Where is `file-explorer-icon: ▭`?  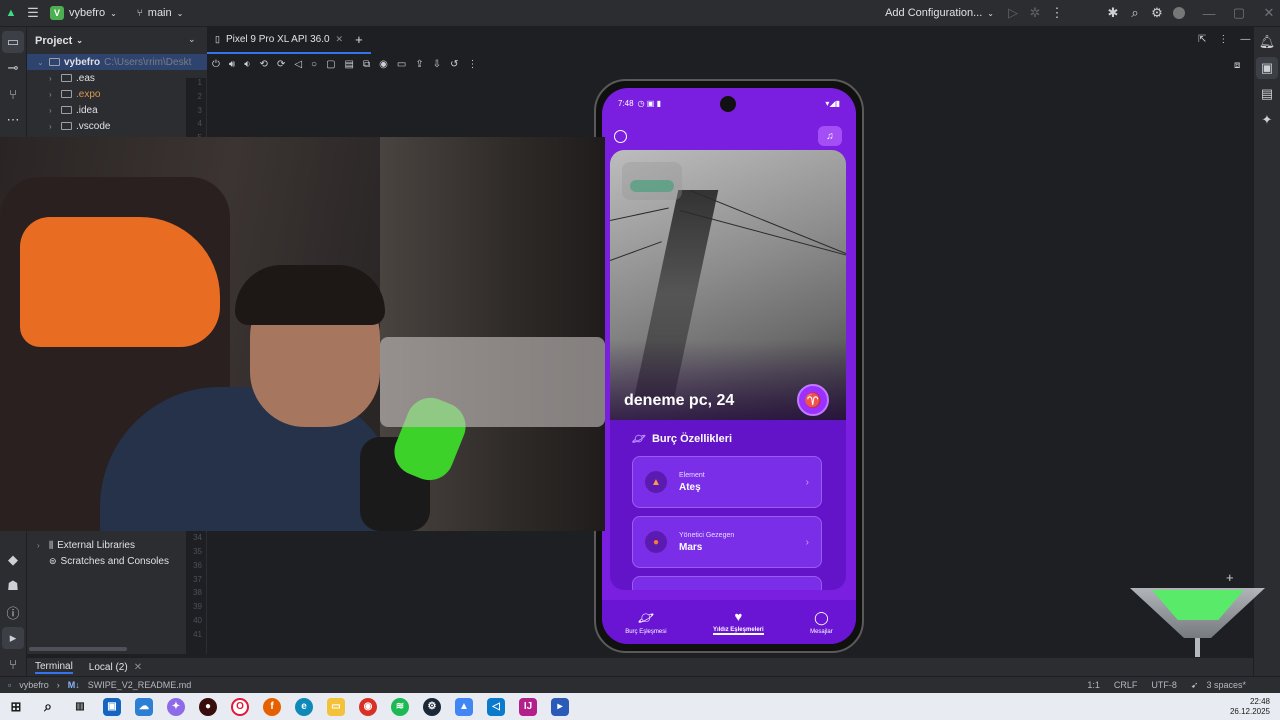
file-explorer-icon: ▭ is located at coordinates (336, 706).